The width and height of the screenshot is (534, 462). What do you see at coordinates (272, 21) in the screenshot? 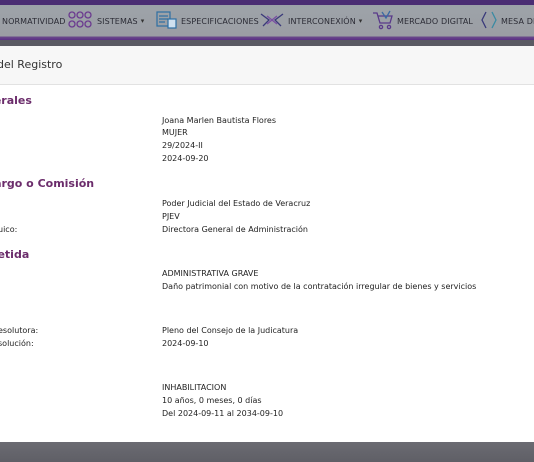
I see `interconexion-icon` at bounding box center [272, 21].